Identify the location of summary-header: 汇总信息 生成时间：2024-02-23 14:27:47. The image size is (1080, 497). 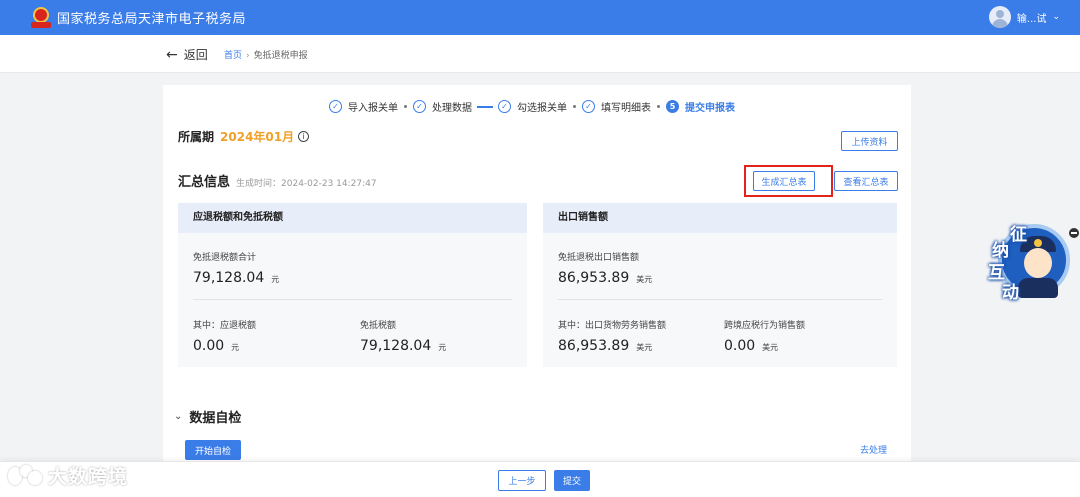
(277, 180).